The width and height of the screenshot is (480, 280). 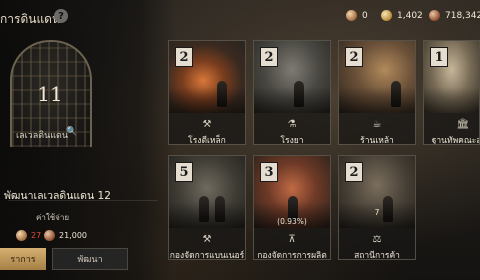 I want to click on building-card-trading-station: 2 7 ⚖ สถานีการค้า, so click(x=377, y=207).